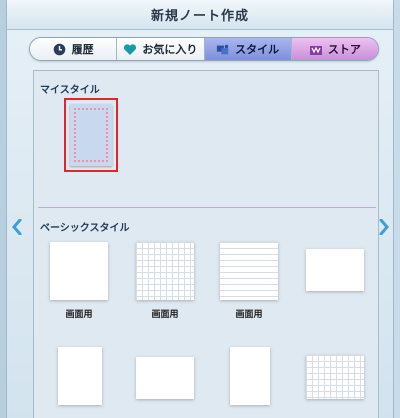  Describe the element at coordinates (384, 227) in the screenshot. I see `next-arrow-icon` at that location.